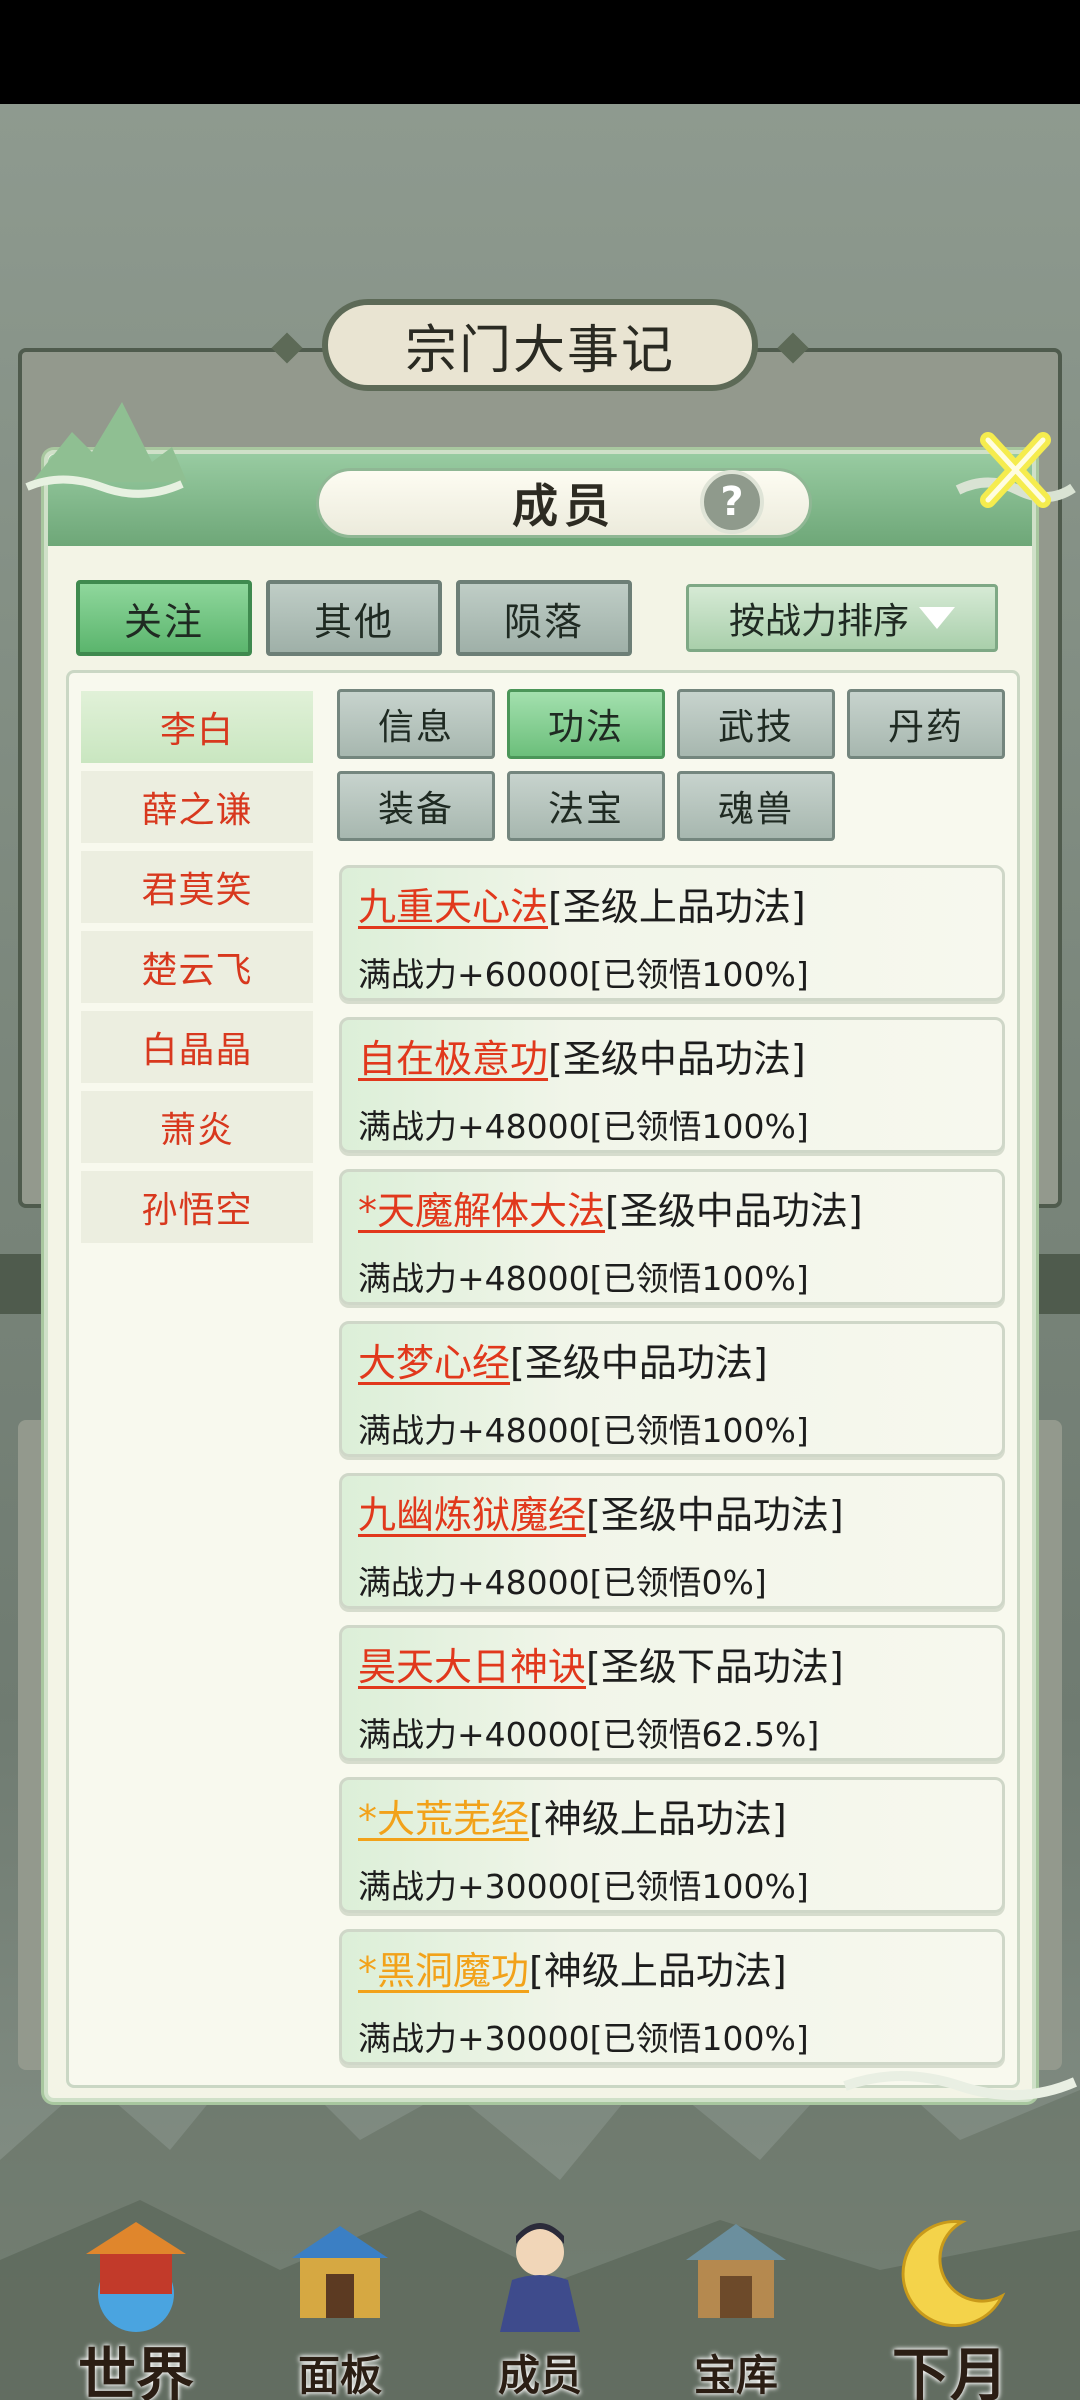 Image resolution: width=1080 pixels, height=2400 pixels. What do you see at coordinates (732, 502) in the screenshot?
I see `help-icon: ?` at bounding box center [732, 502].